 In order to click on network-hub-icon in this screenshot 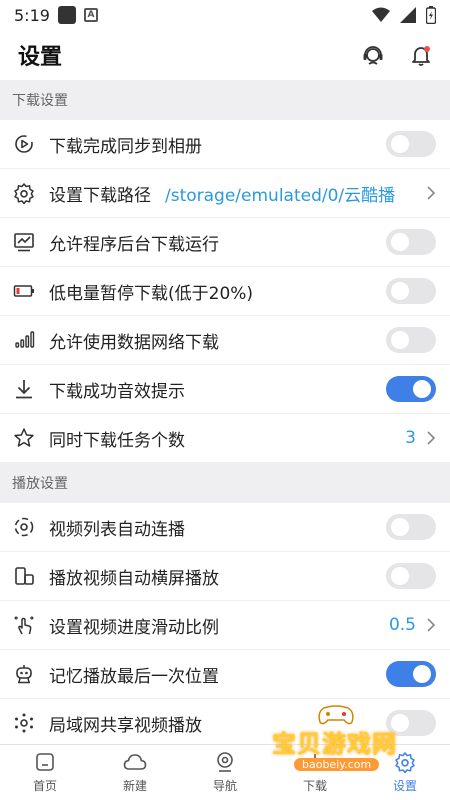, I will do `click(24, 723)`.